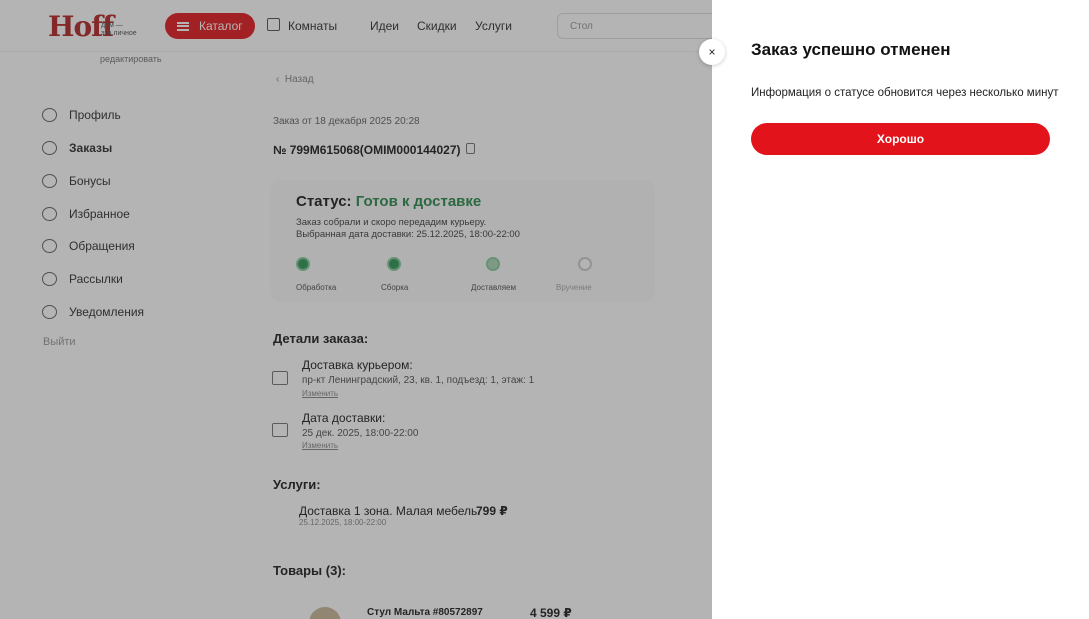 The width and height of the screenshot is (1089, 619). What do you see at coordinates (900, 139) in the screenshot?
I see `ok-button: Хорошо` at bounding box center [900, 139].